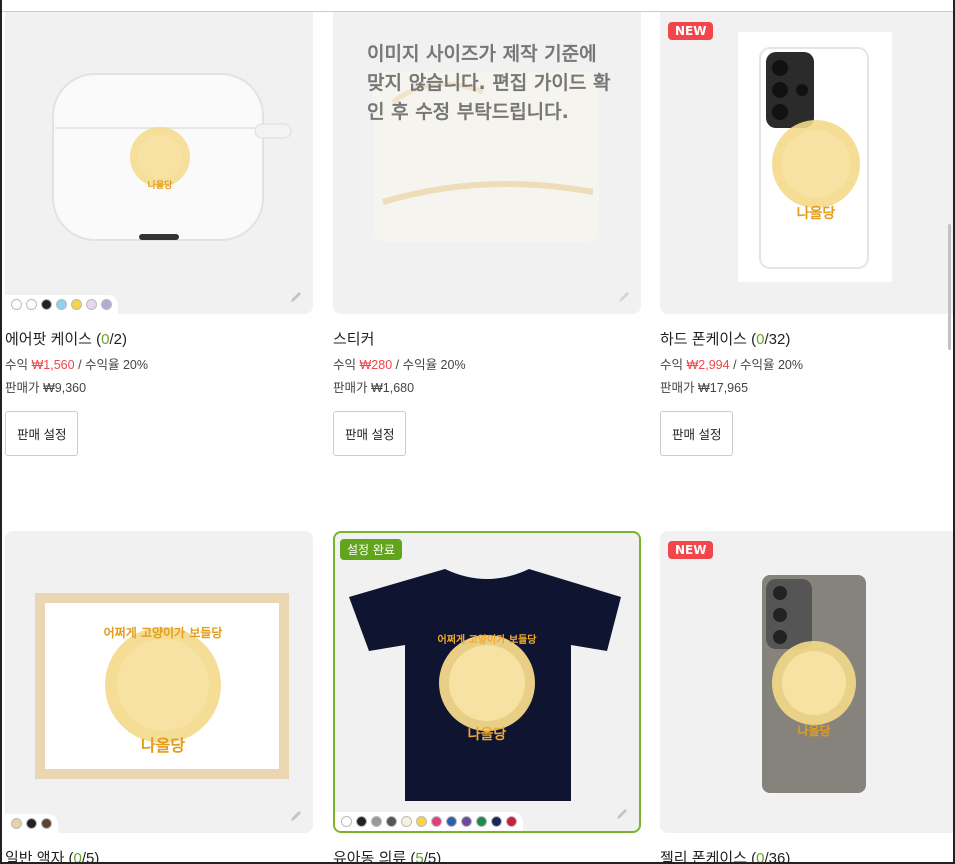 The image size is (955, 864). Describe the element at coordinates (46, 388) in the screenshot. I see `product-price: 판매가 ₩9,360` at that location.